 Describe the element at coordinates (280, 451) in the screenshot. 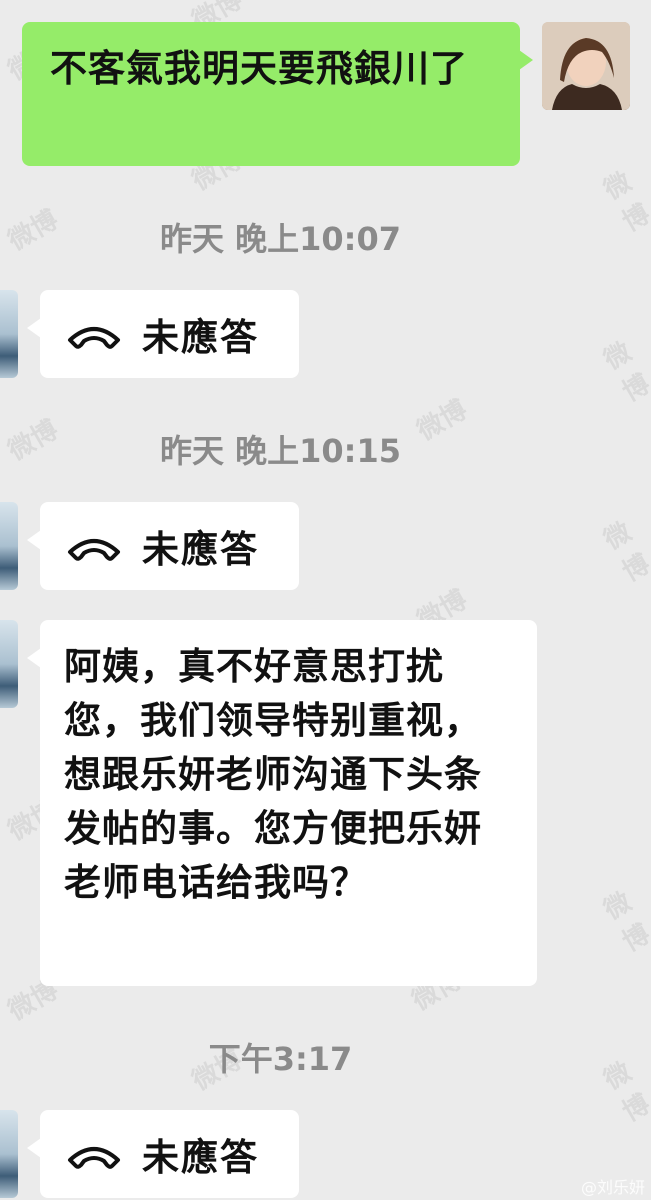

I see `timestamp: 昨天 晚上10:15` at that location.